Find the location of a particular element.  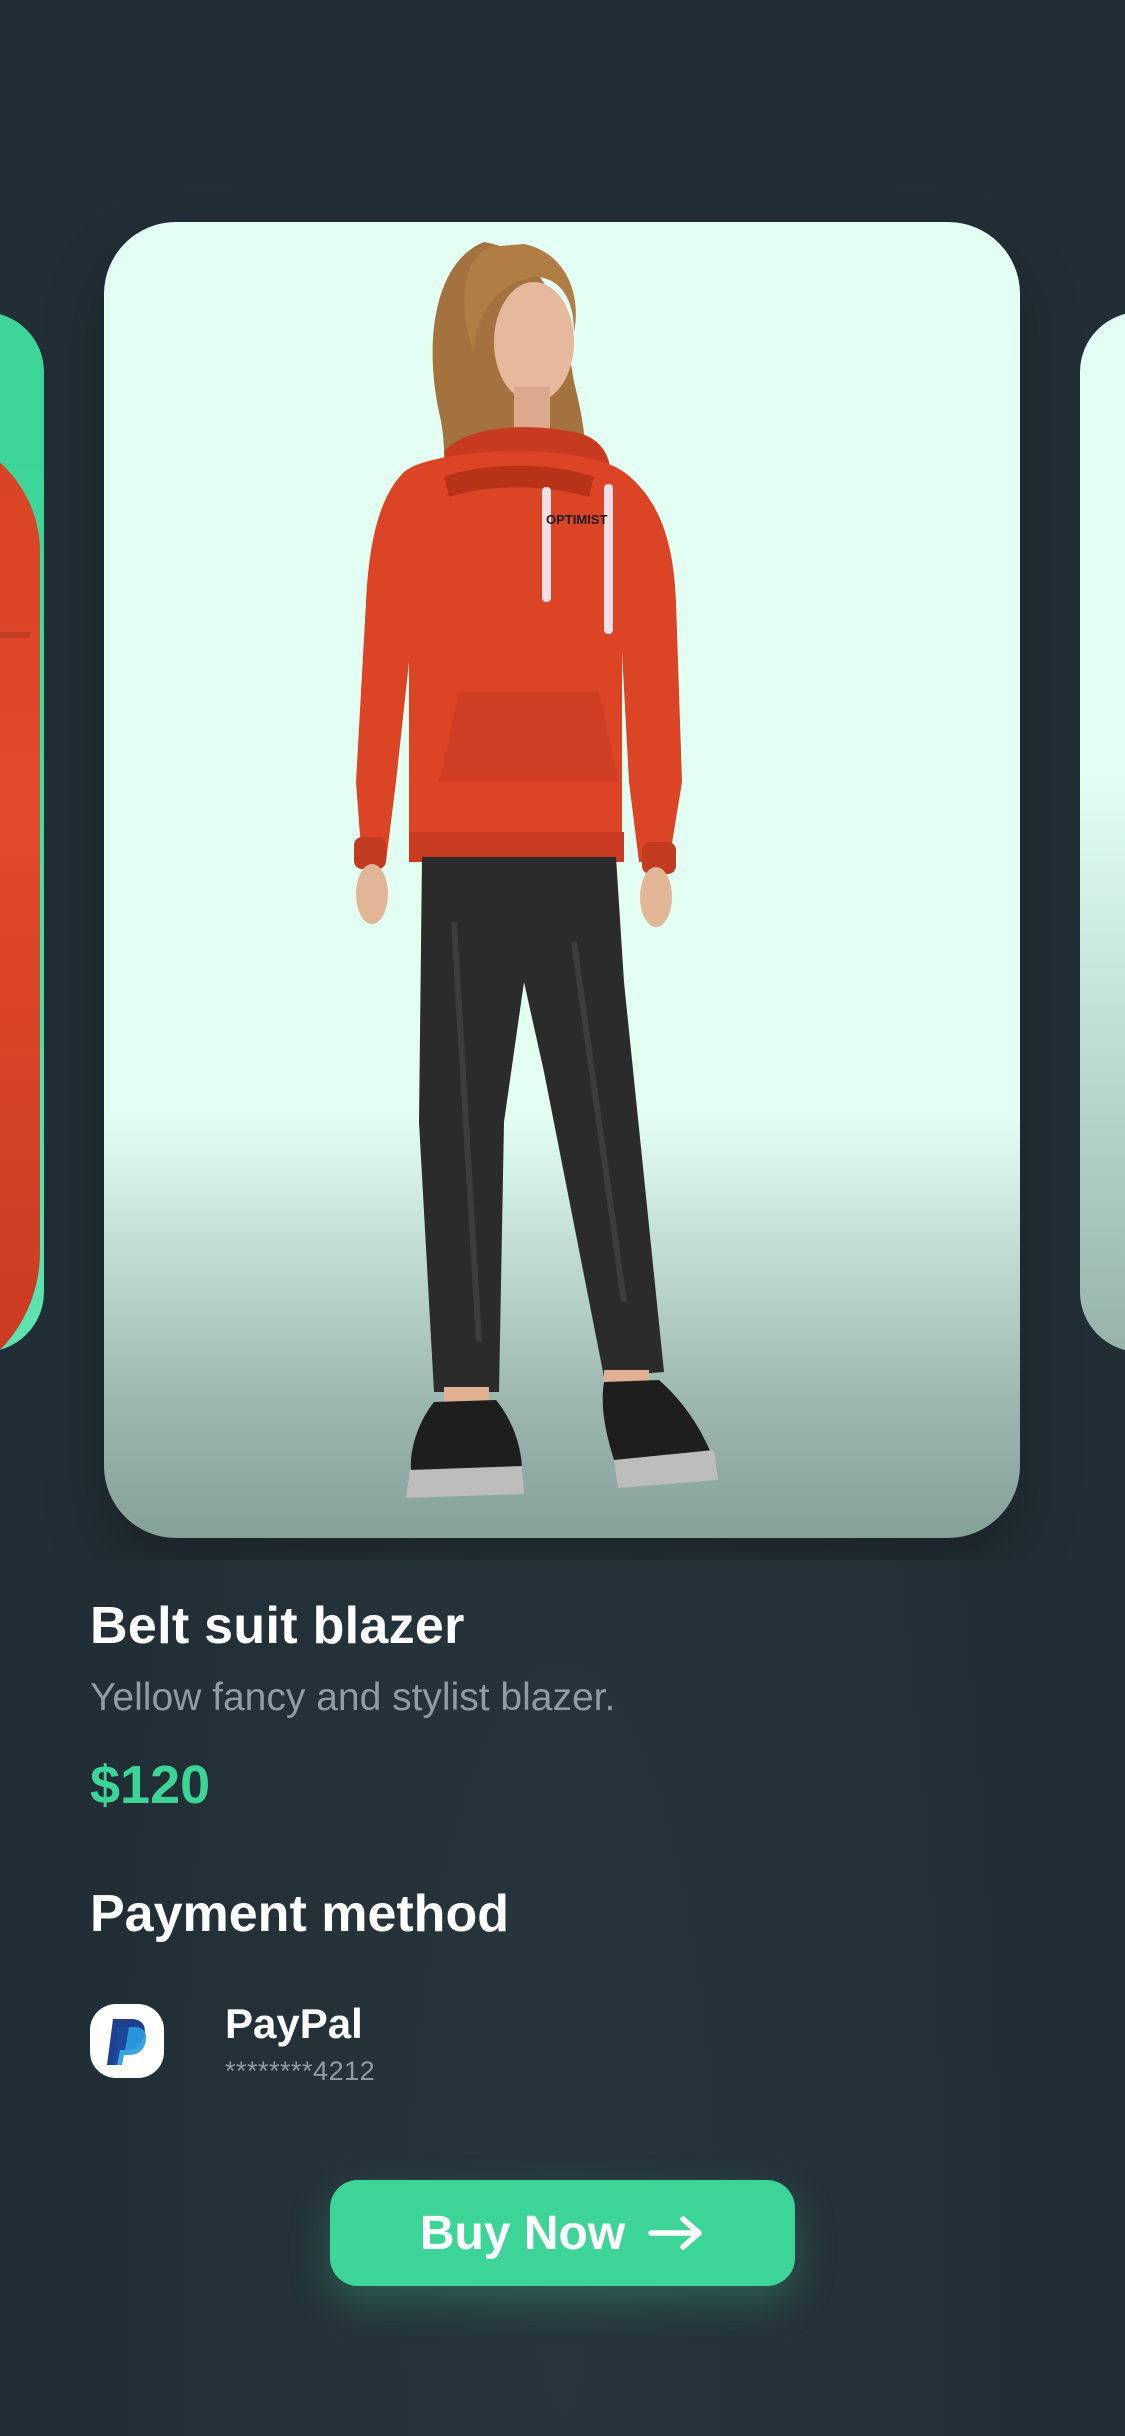

previous-product-image is located at coordinates (20, 892).